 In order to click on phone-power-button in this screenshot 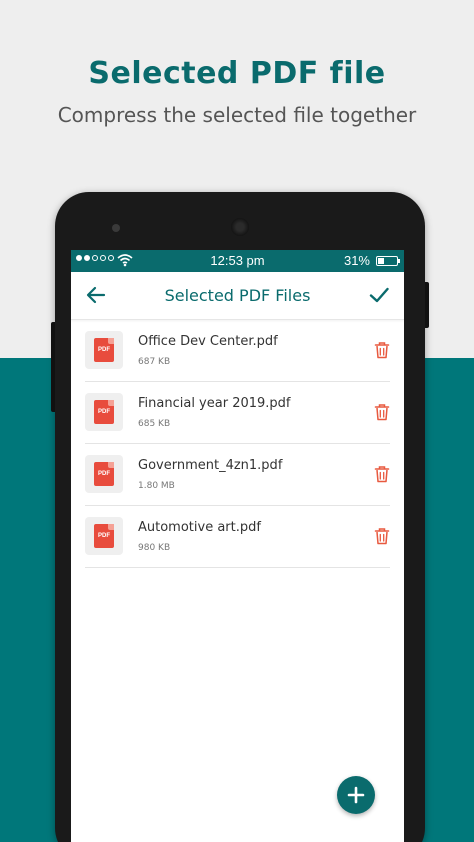, I will do `click(427, 305)`.